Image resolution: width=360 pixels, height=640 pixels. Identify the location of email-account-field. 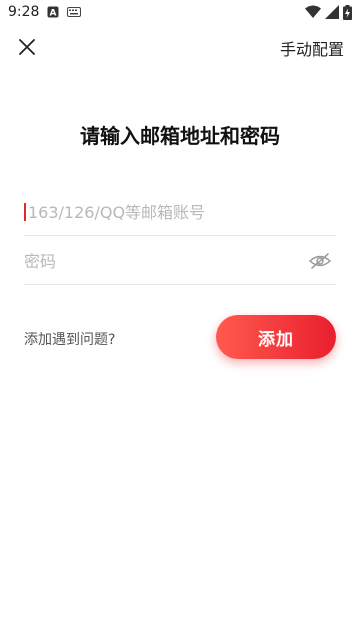
(180, 212).